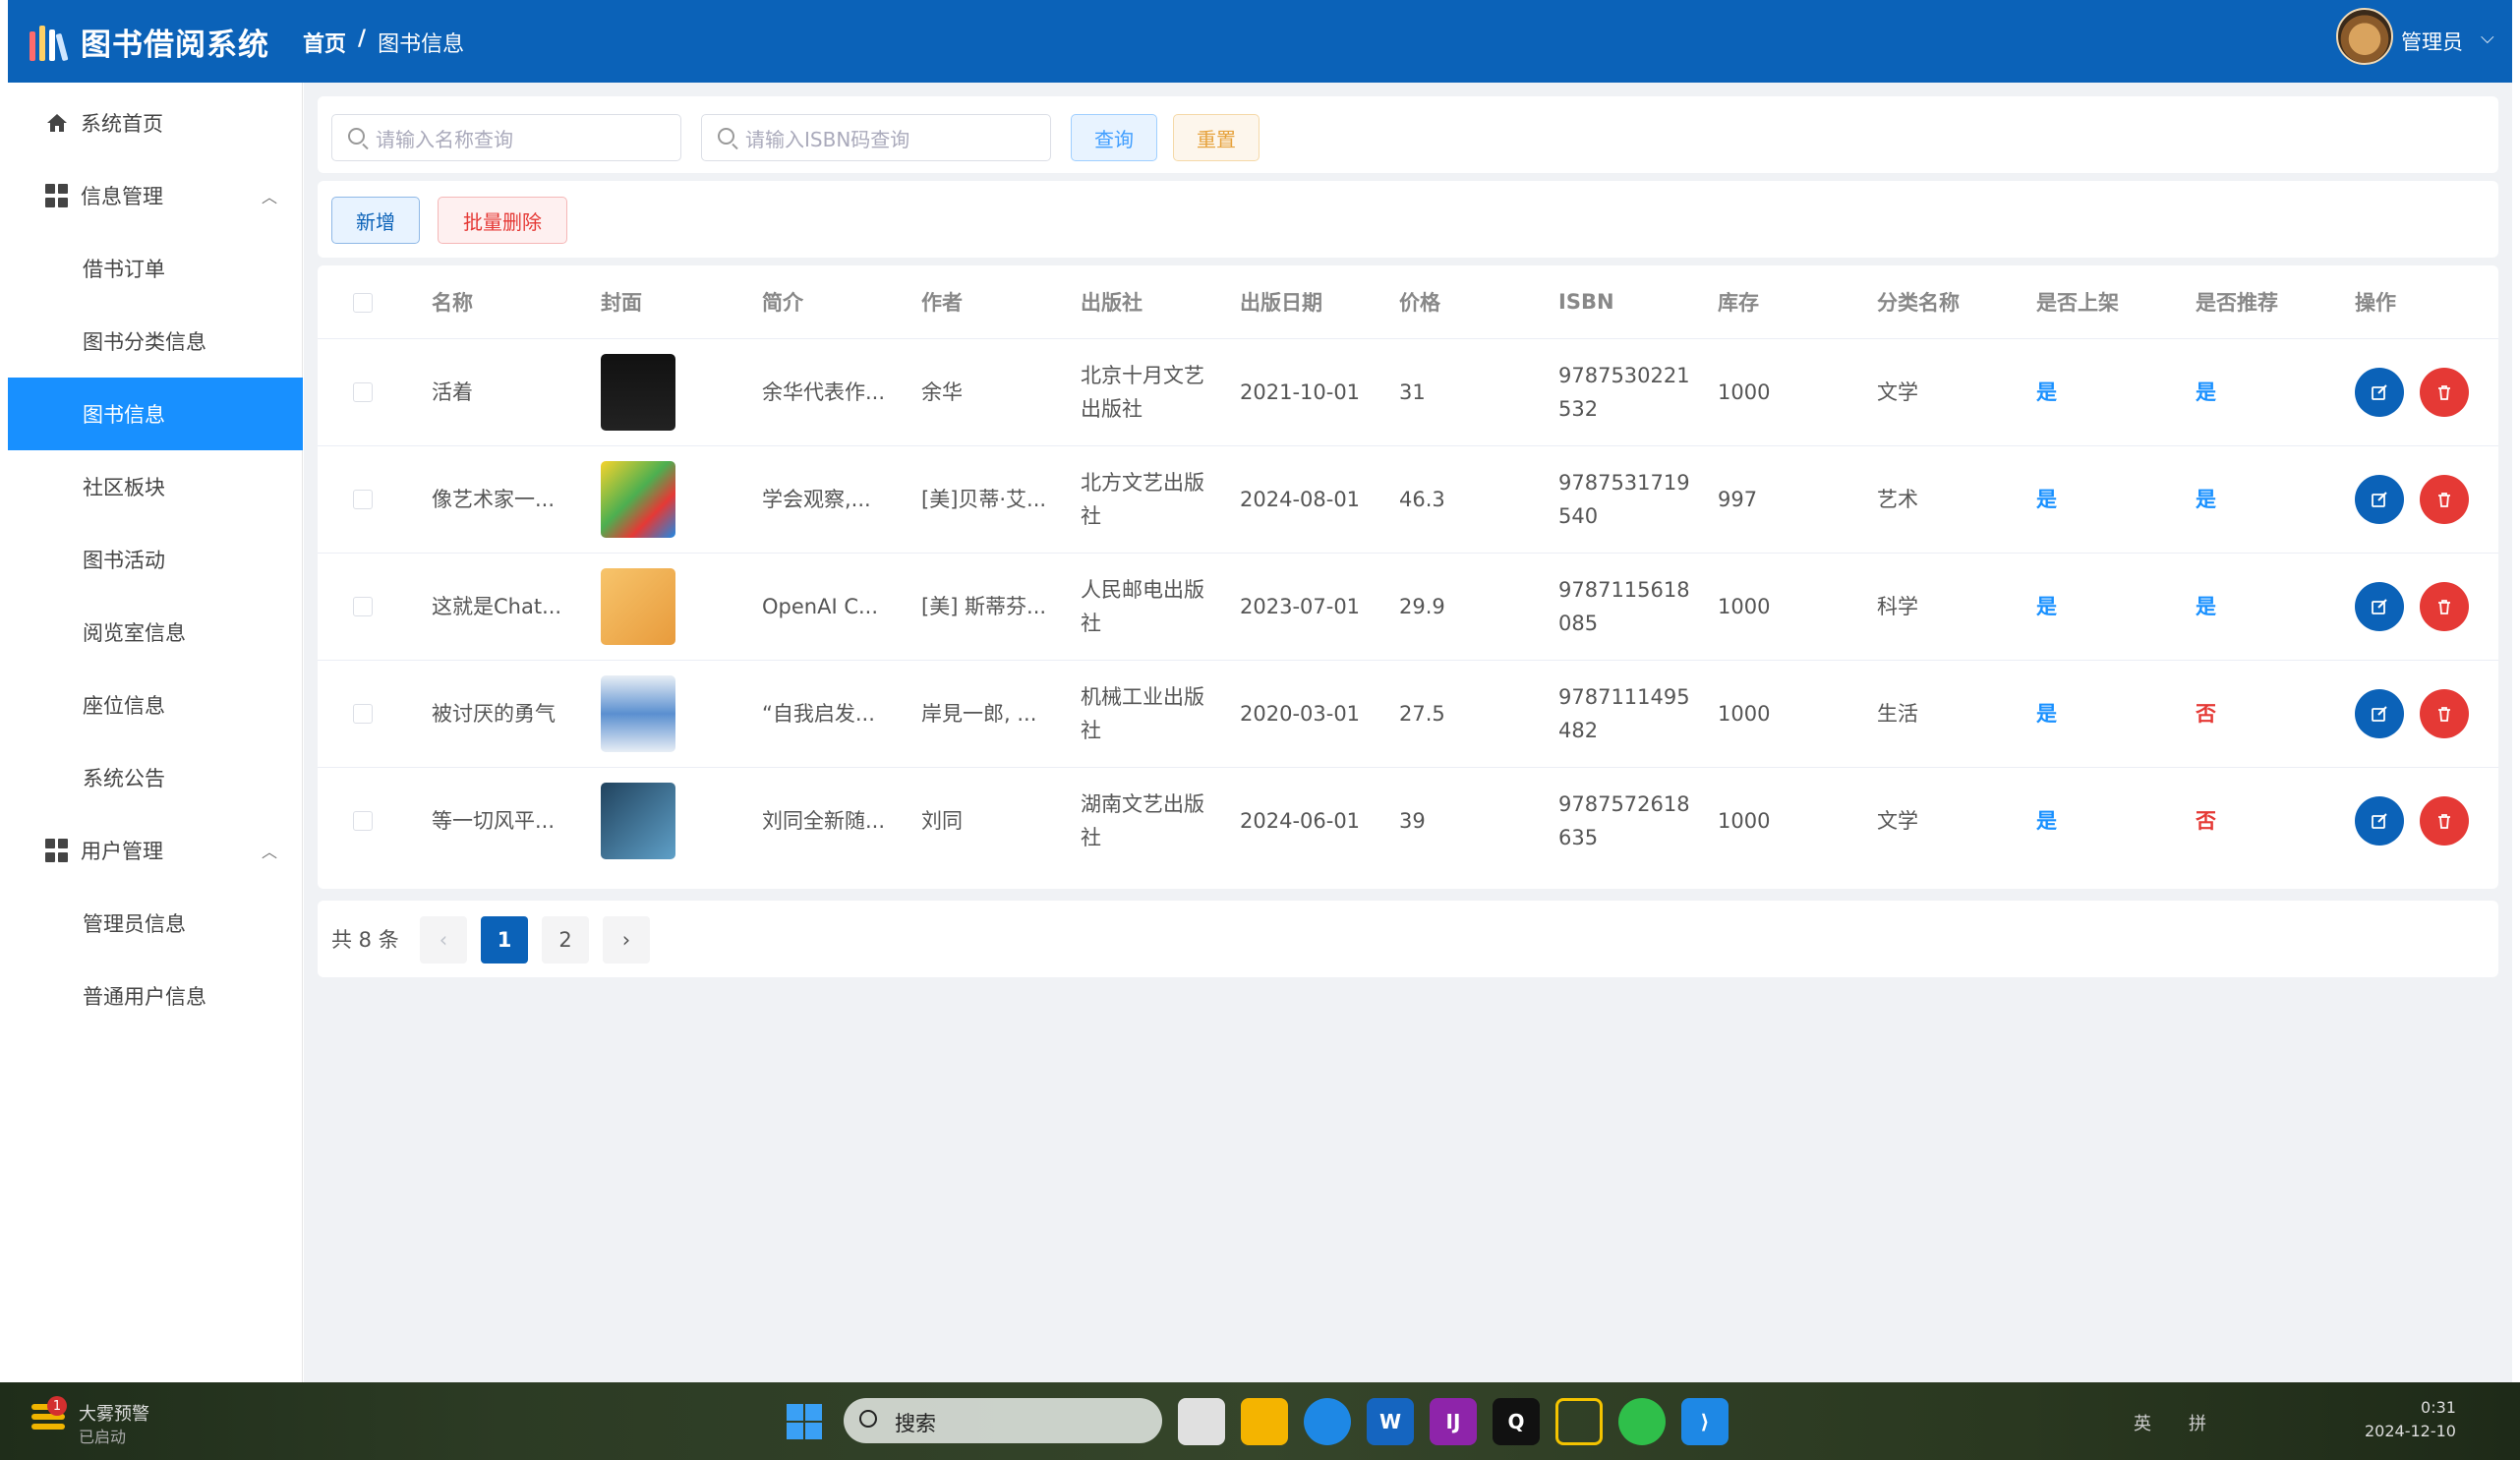 The image size is (2520, 1460). I want to click on column-header: 简介, so click(782, 303).